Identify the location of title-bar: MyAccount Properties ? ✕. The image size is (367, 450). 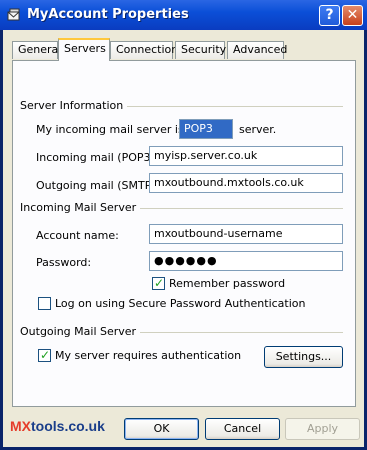
(183, 15).